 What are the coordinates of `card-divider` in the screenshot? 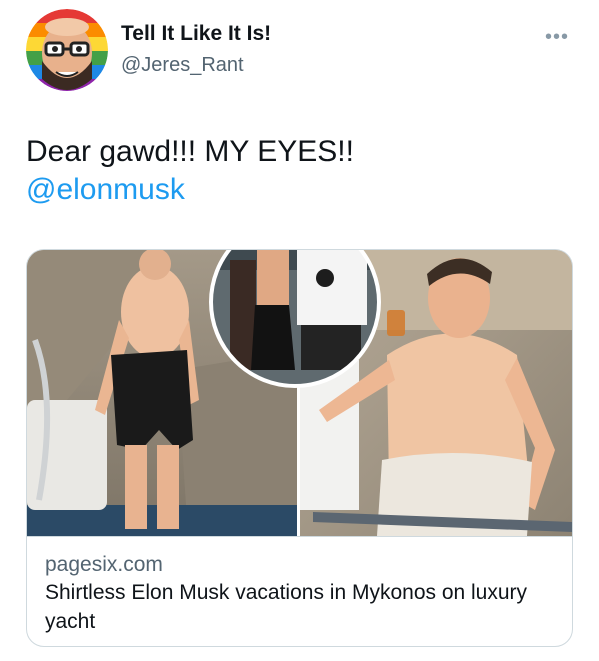 It's located at (299, 536).